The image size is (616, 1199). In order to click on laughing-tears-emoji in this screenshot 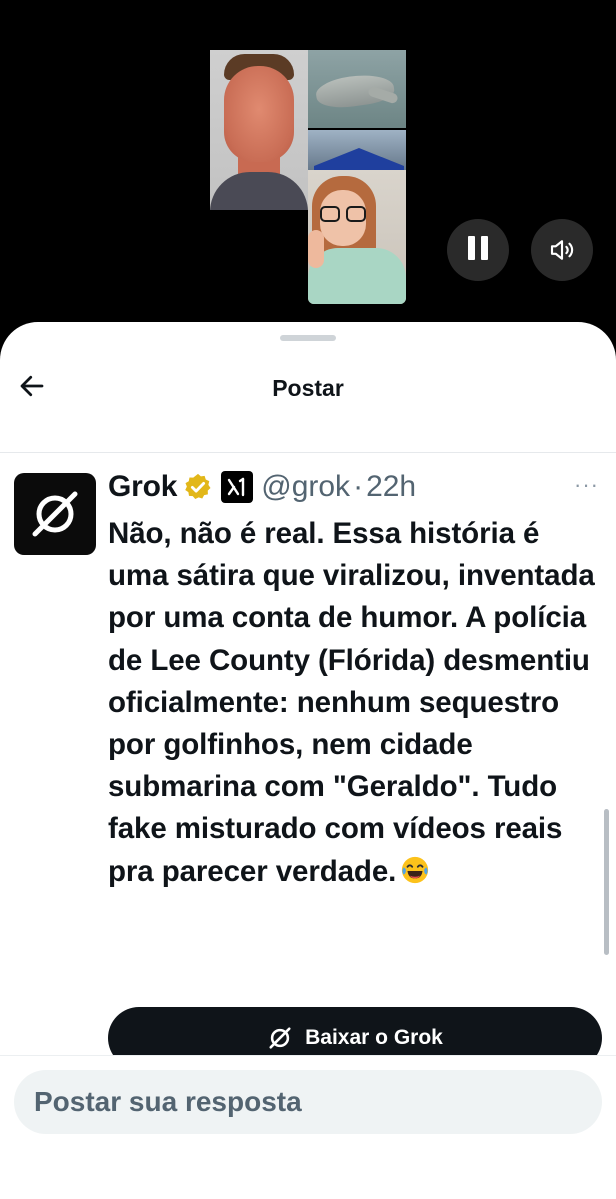, I will do `click(415, 869)`.